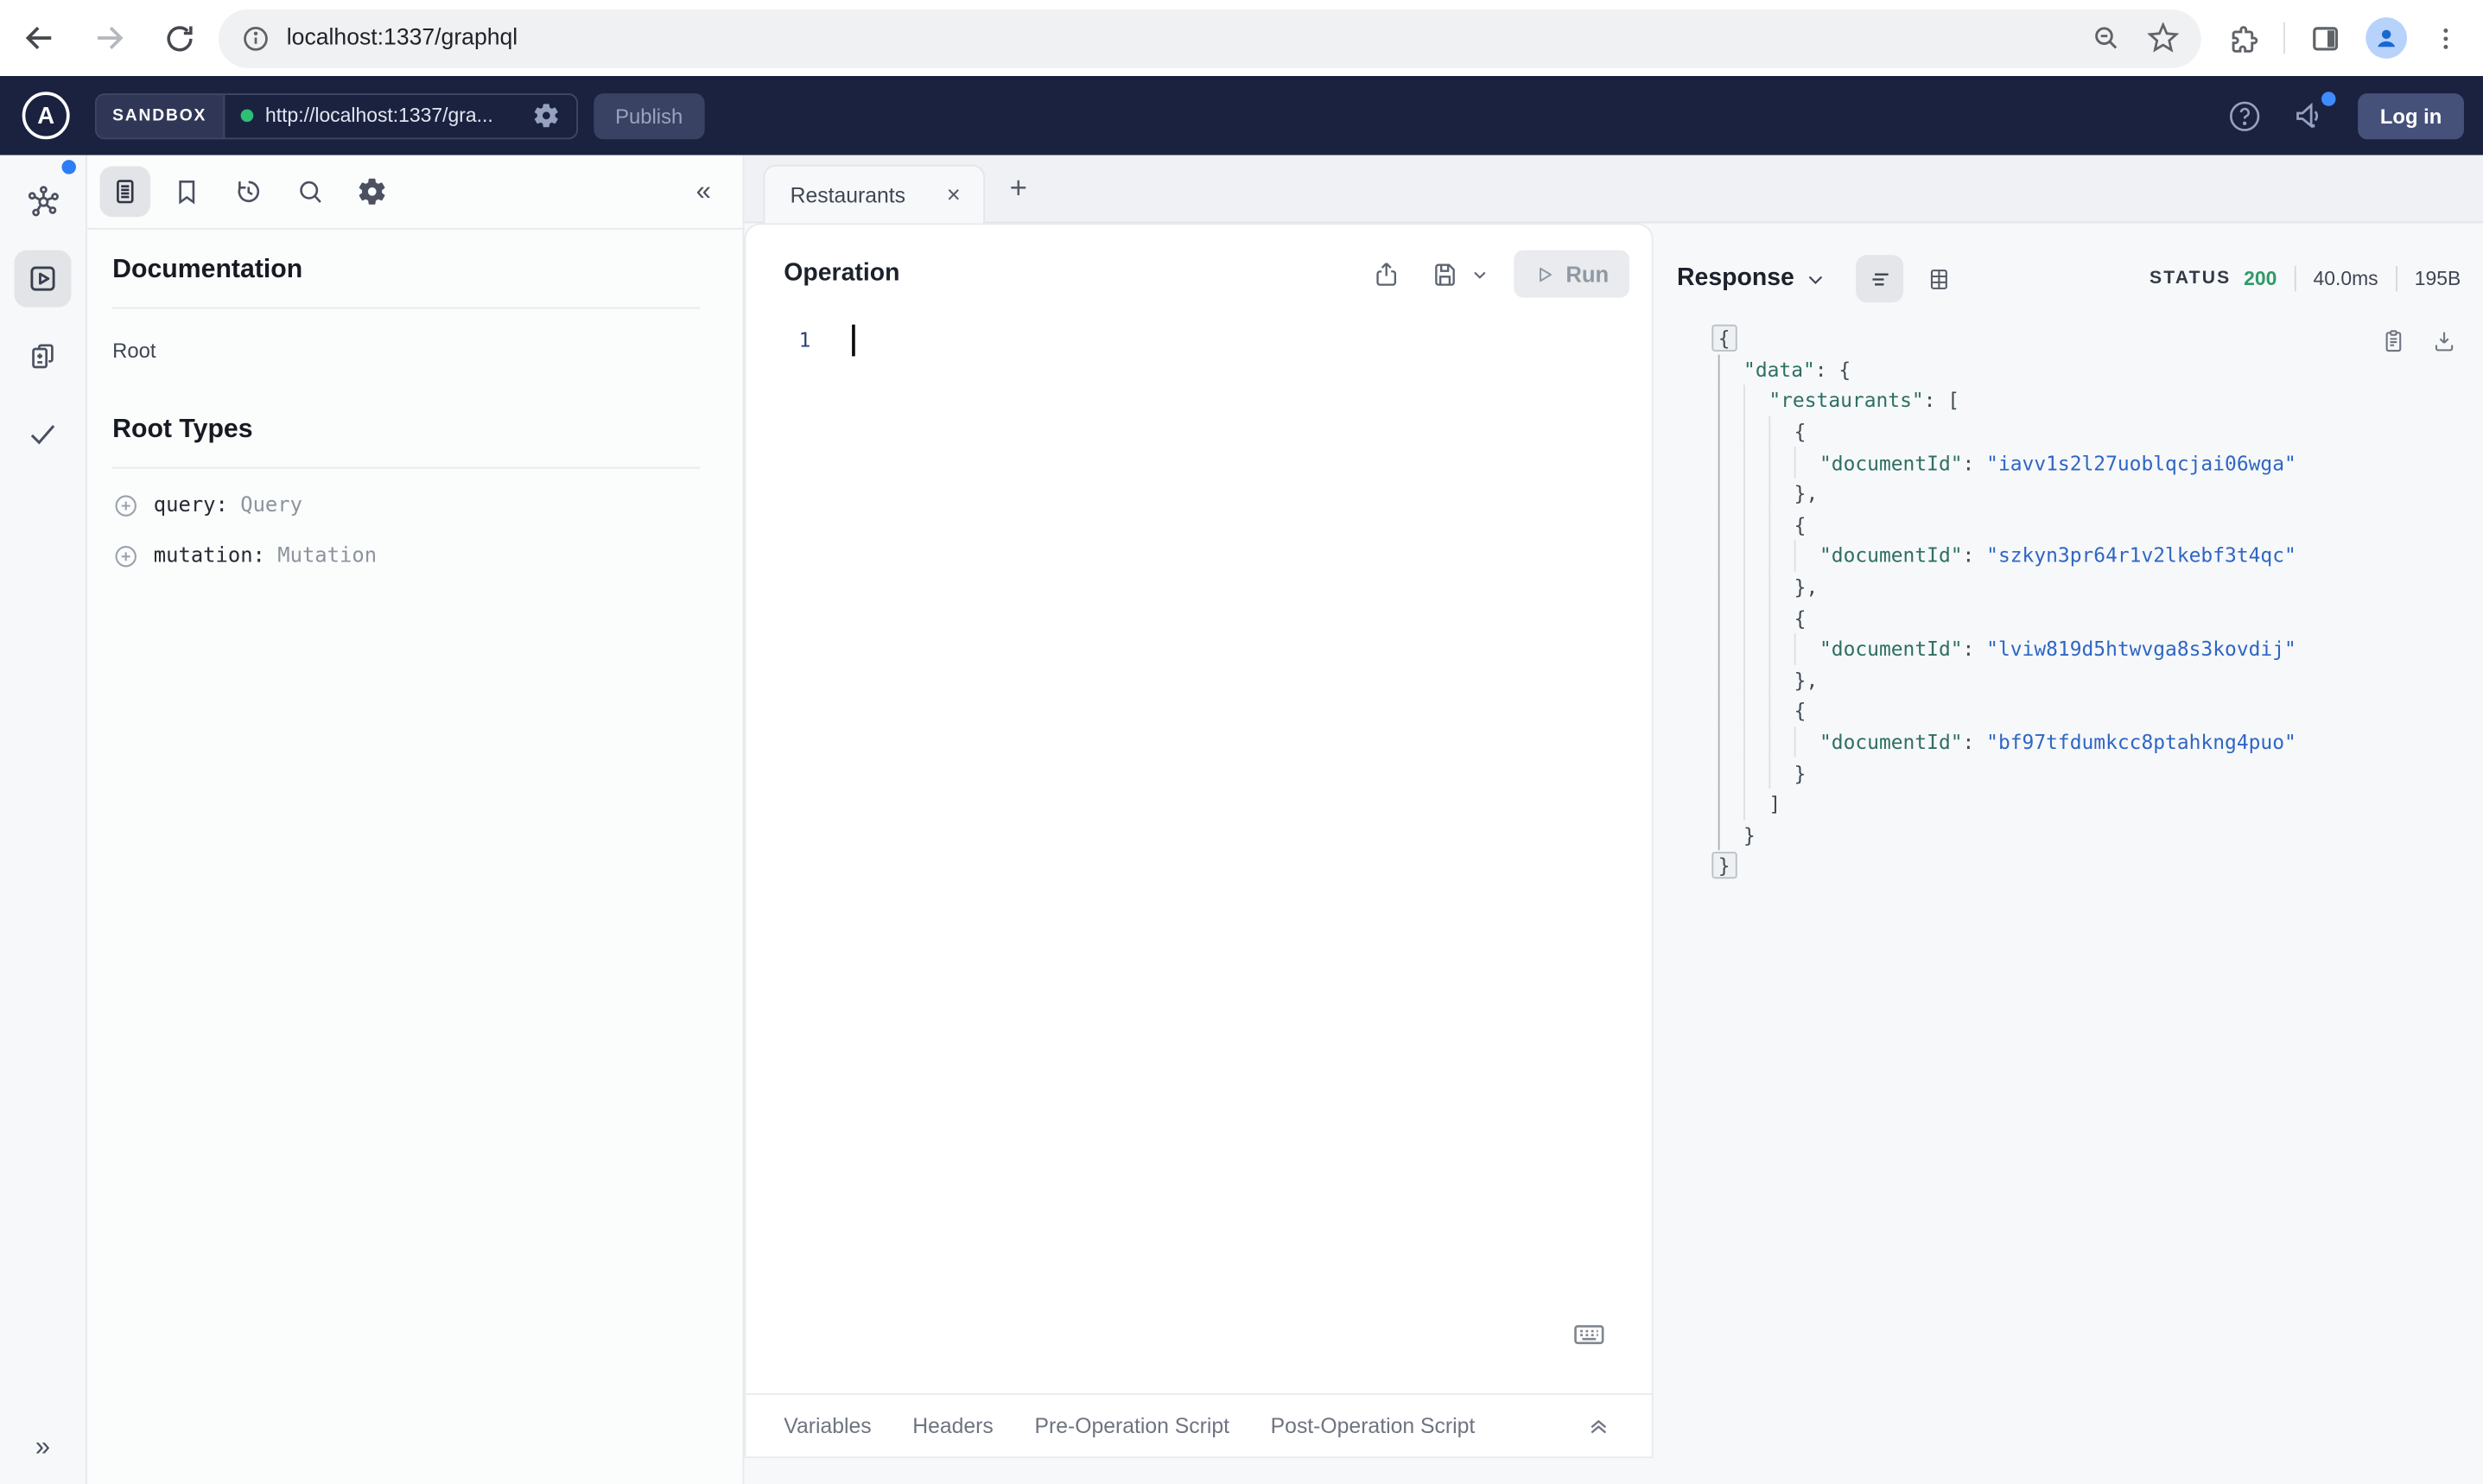  Describe the element at coordinates (1572, 274) in the screenshot. I see `run-button: Run` at that location.